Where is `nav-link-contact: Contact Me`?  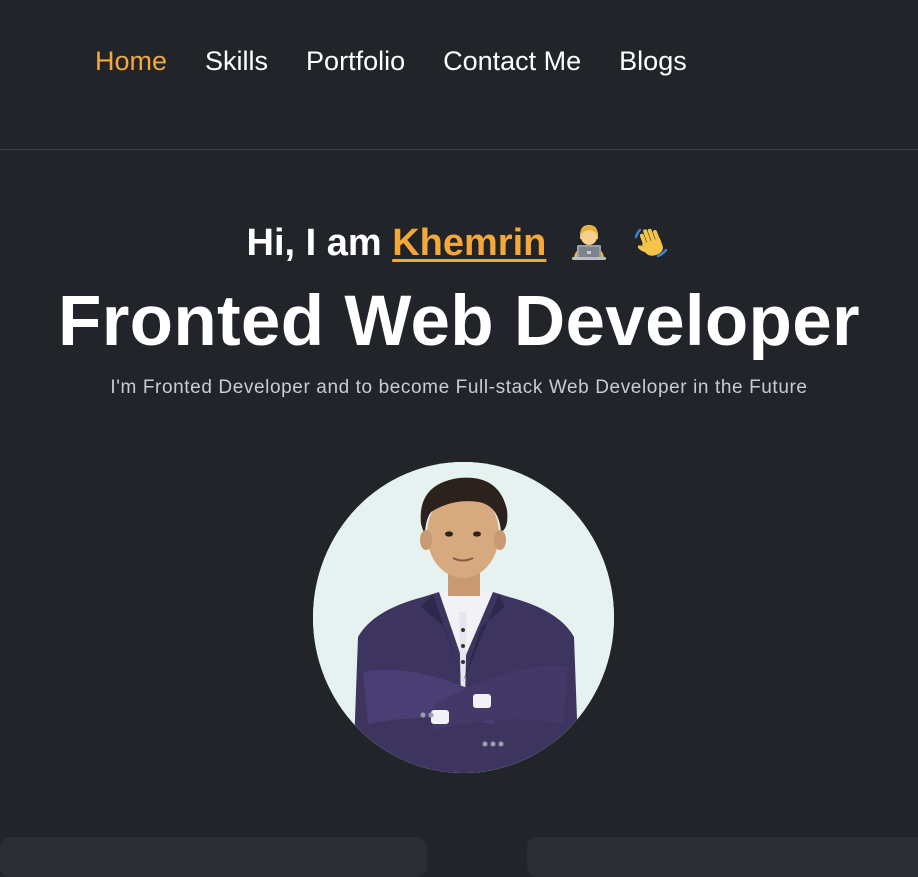
nav-link-contact: Contact Me is located at coordinates (512, 61).